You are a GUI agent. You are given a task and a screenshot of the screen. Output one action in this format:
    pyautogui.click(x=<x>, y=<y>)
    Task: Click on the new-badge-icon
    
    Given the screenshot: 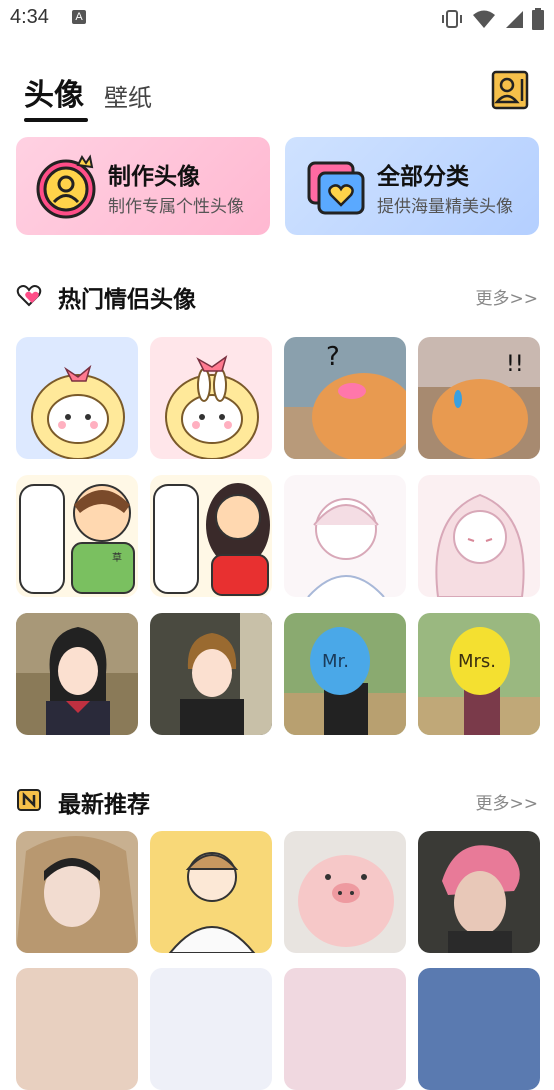 What is the action you would take?
    pyautogui.click(x=29, y=800)
    